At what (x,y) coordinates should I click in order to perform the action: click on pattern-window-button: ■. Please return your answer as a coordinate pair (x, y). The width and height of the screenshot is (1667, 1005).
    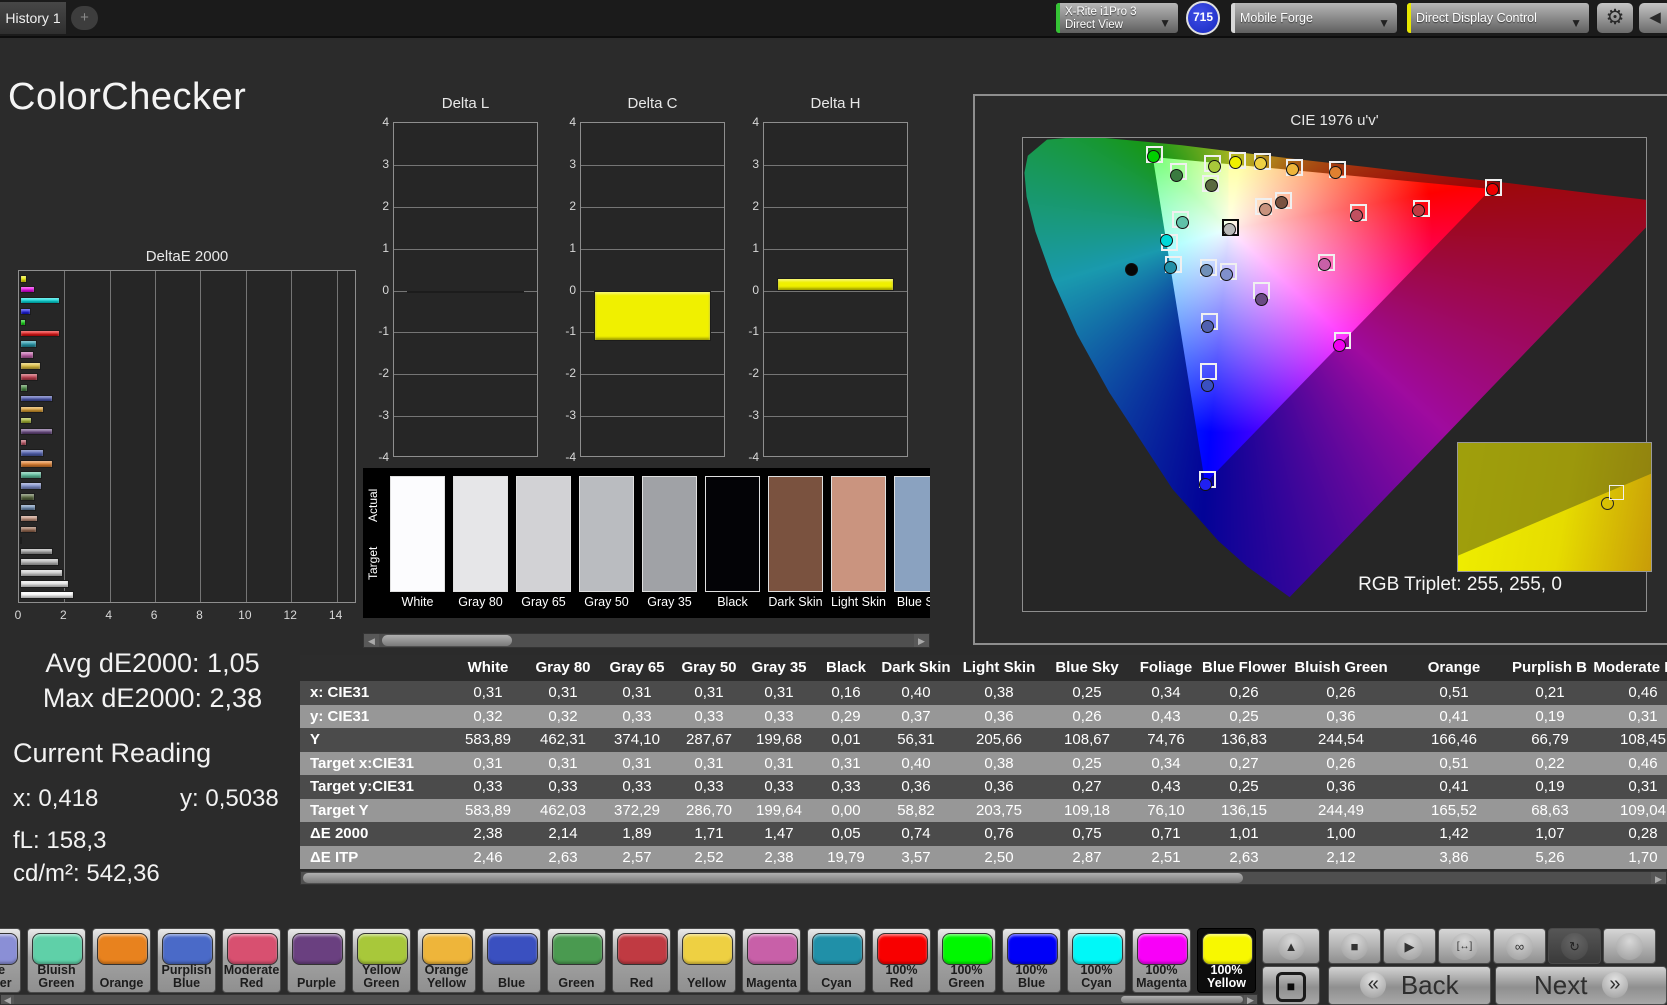
    Looking at the image, I should click on (1291, 985).